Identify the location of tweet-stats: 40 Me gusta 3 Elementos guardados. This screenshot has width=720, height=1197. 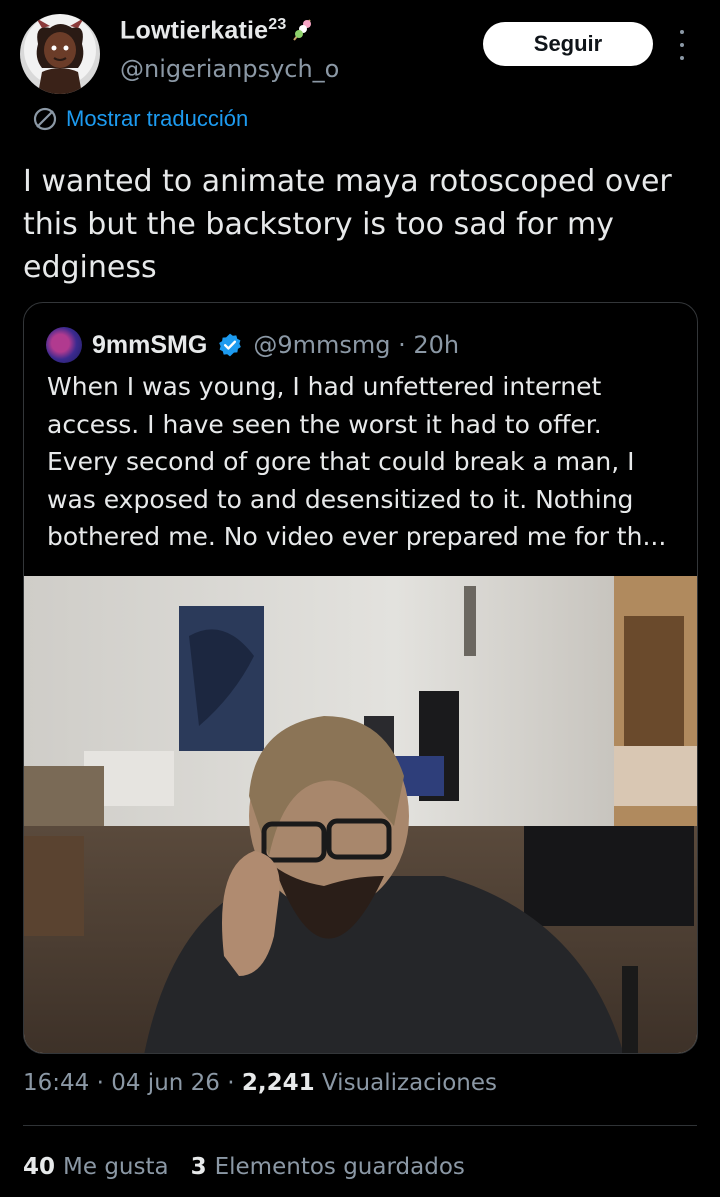
(244, 1167).